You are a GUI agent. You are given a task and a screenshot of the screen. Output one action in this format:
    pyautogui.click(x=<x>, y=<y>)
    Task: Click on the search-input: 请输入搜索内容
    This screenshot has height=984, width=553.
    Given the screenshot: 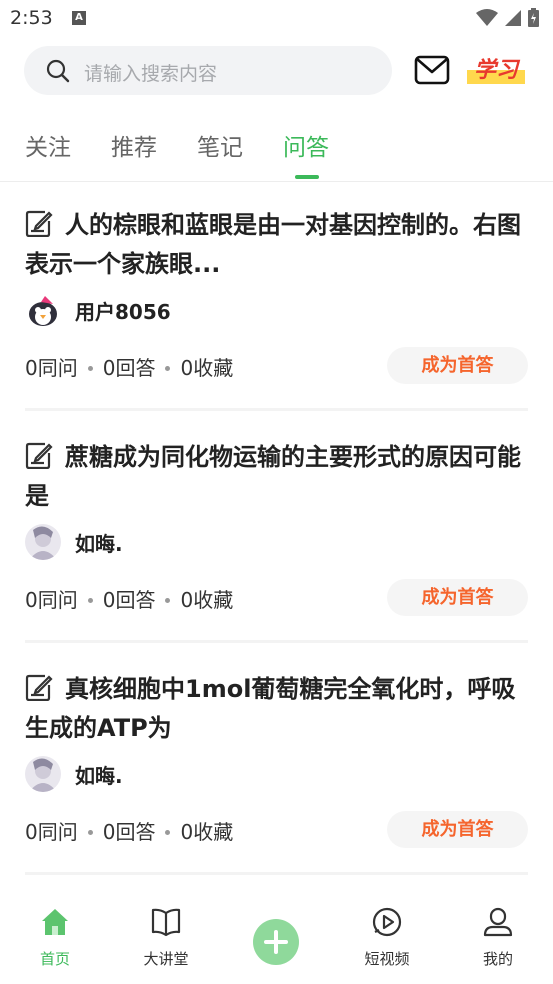 What is the action you would take?
    pyautogui.click(x=208, y=70)
    